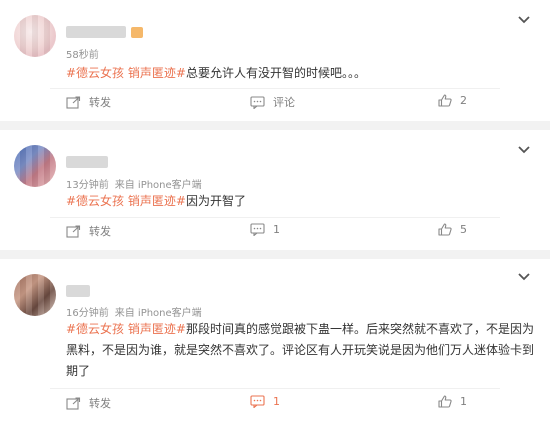  What do you see at coordinates (87, 313) in the screenshot?
I see `comment-time: 16分钟前` at bounding box center [87, 313].